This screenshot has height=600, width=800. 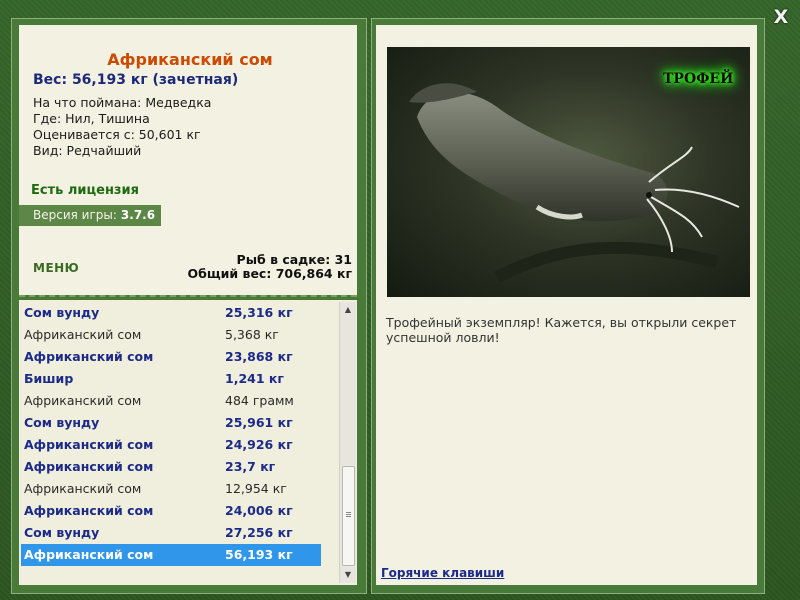 What do you see at coordinates (122, 102) in the screenshot?
I see `bait-info: На что поймана: Медведка` at bounding box center [122, 102].